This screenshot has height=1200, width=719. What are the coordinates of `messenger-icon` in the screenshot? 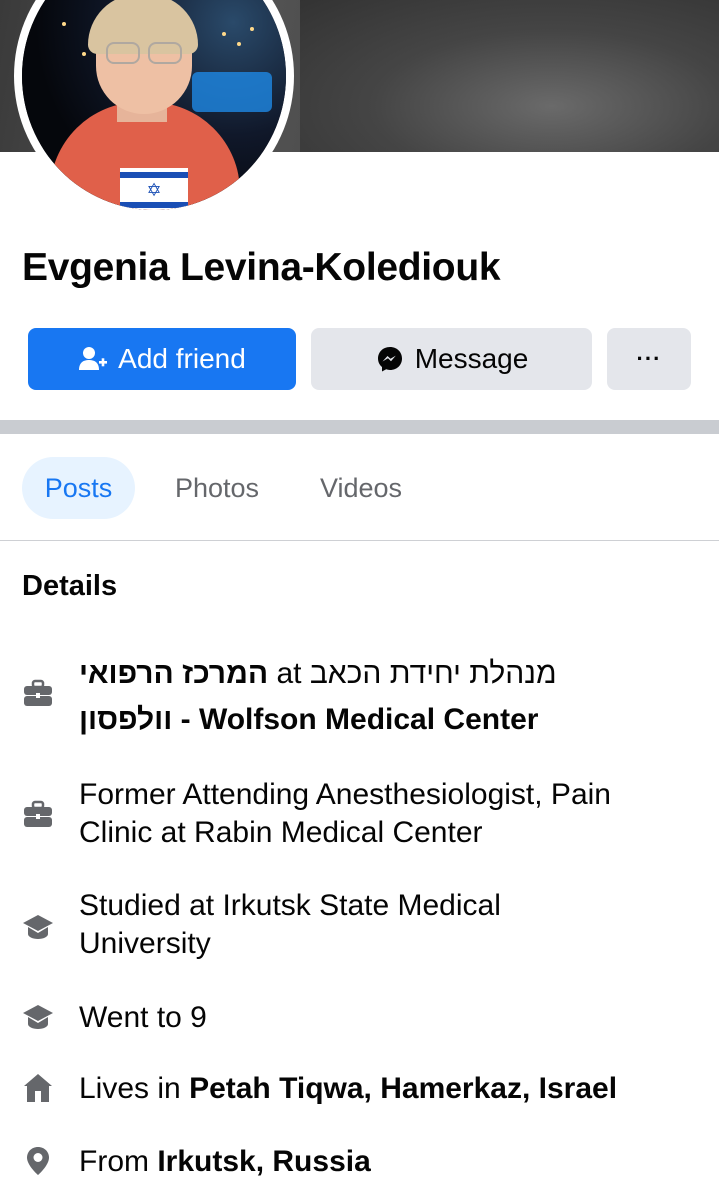 It's located at (390, 359).